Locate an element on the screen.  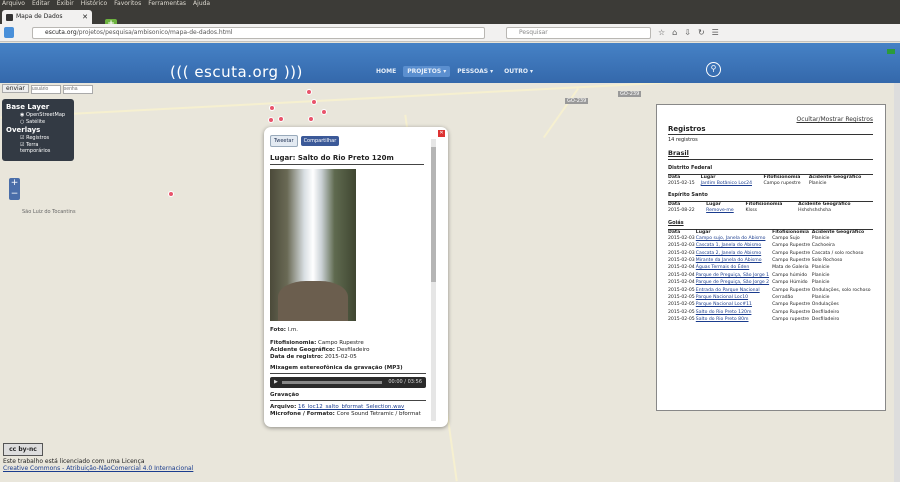
place-link: Parque Nacional Loc10 is located at coordinates (734, 297).